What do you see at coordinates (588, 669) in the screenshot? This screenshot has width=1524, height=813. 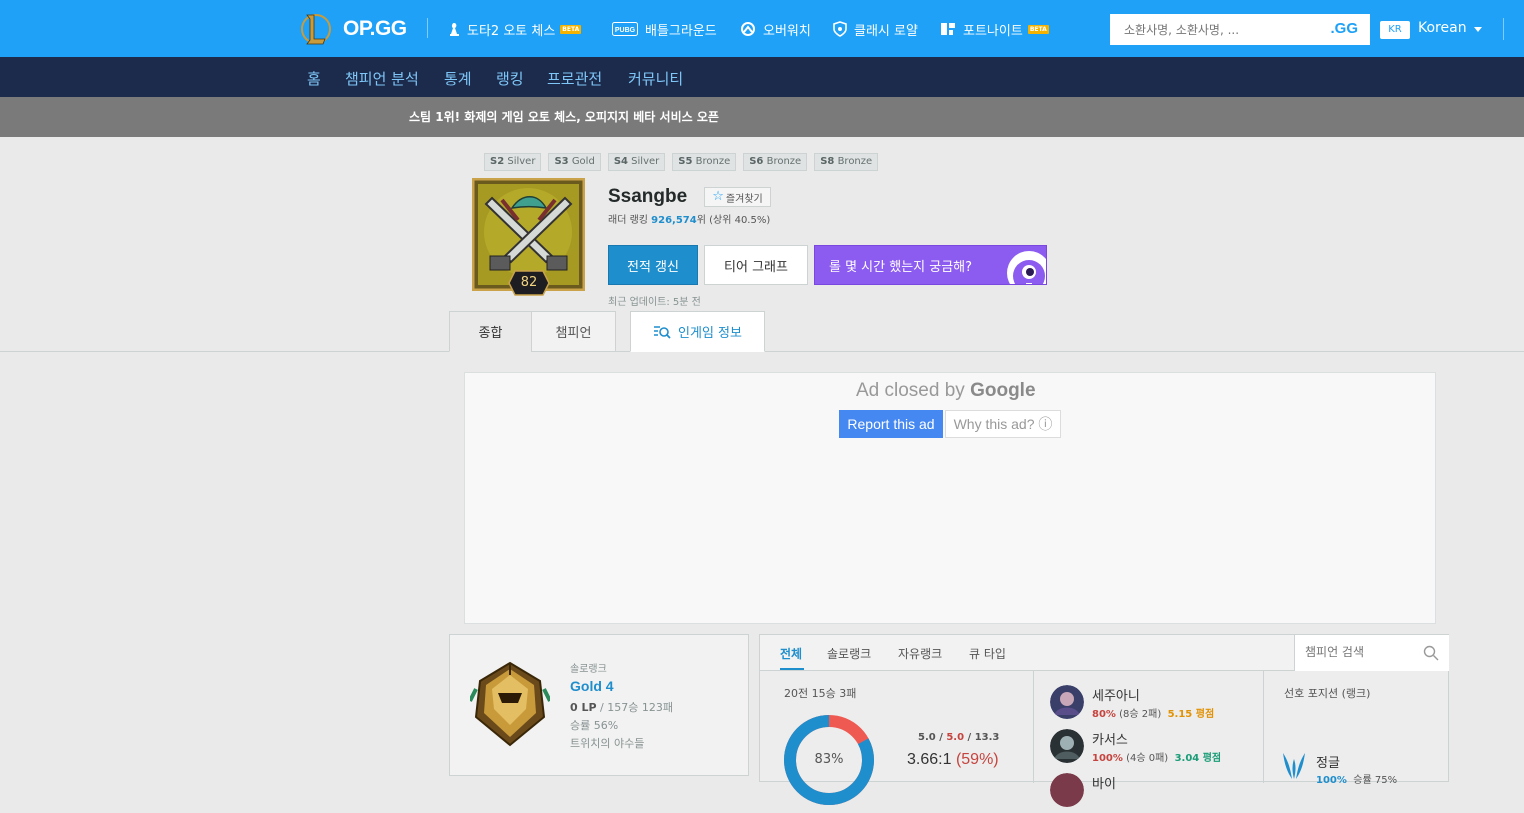 I see `rank-queue-type: 솔로랭크` at bounding box center [588, 669].